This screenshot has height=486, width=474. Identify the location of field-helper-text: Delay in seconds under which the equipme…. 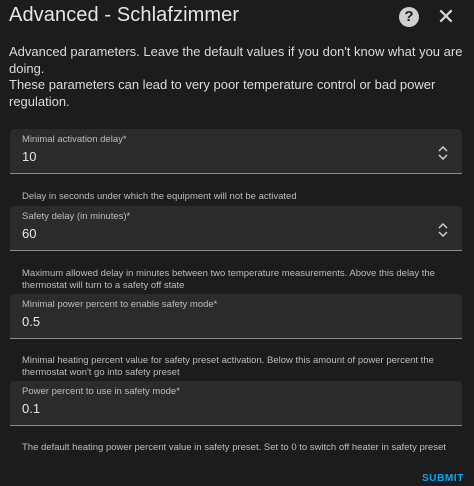
(159, 196).